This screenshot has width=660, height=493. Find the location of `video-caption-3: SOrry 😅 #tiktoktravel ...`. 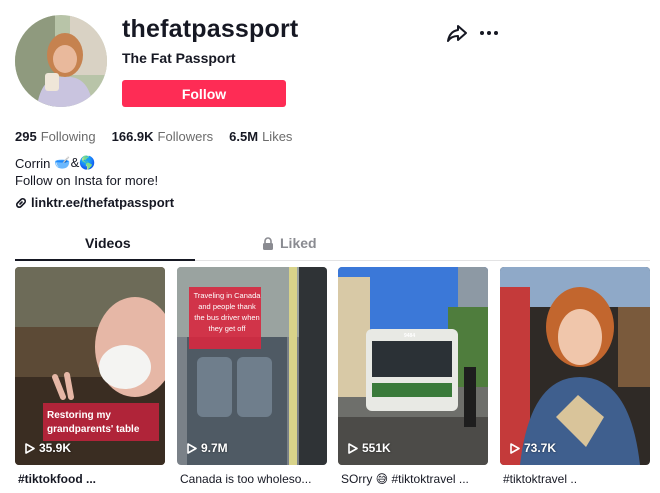

video-caption-3: SOrry 😅 #tiktoktravel ... is located at coordinates (416, 479).